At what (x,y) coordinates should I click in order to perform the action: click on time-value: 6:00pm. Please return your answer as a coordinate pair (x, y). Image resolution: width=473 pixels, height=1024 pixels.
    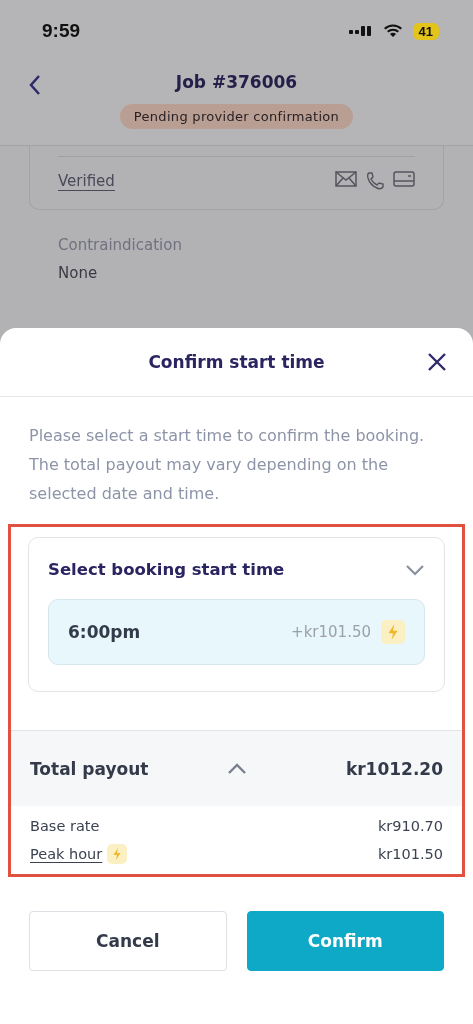
    Looking at the image, I should click on (104, 632).